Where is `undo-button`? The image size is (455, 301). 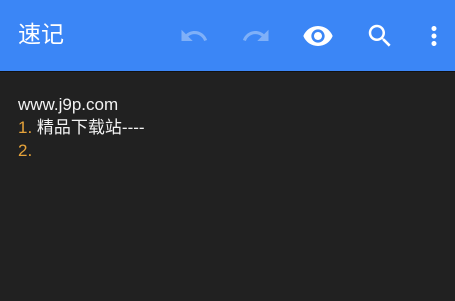
undo-button is located at coordinates (194, 36).